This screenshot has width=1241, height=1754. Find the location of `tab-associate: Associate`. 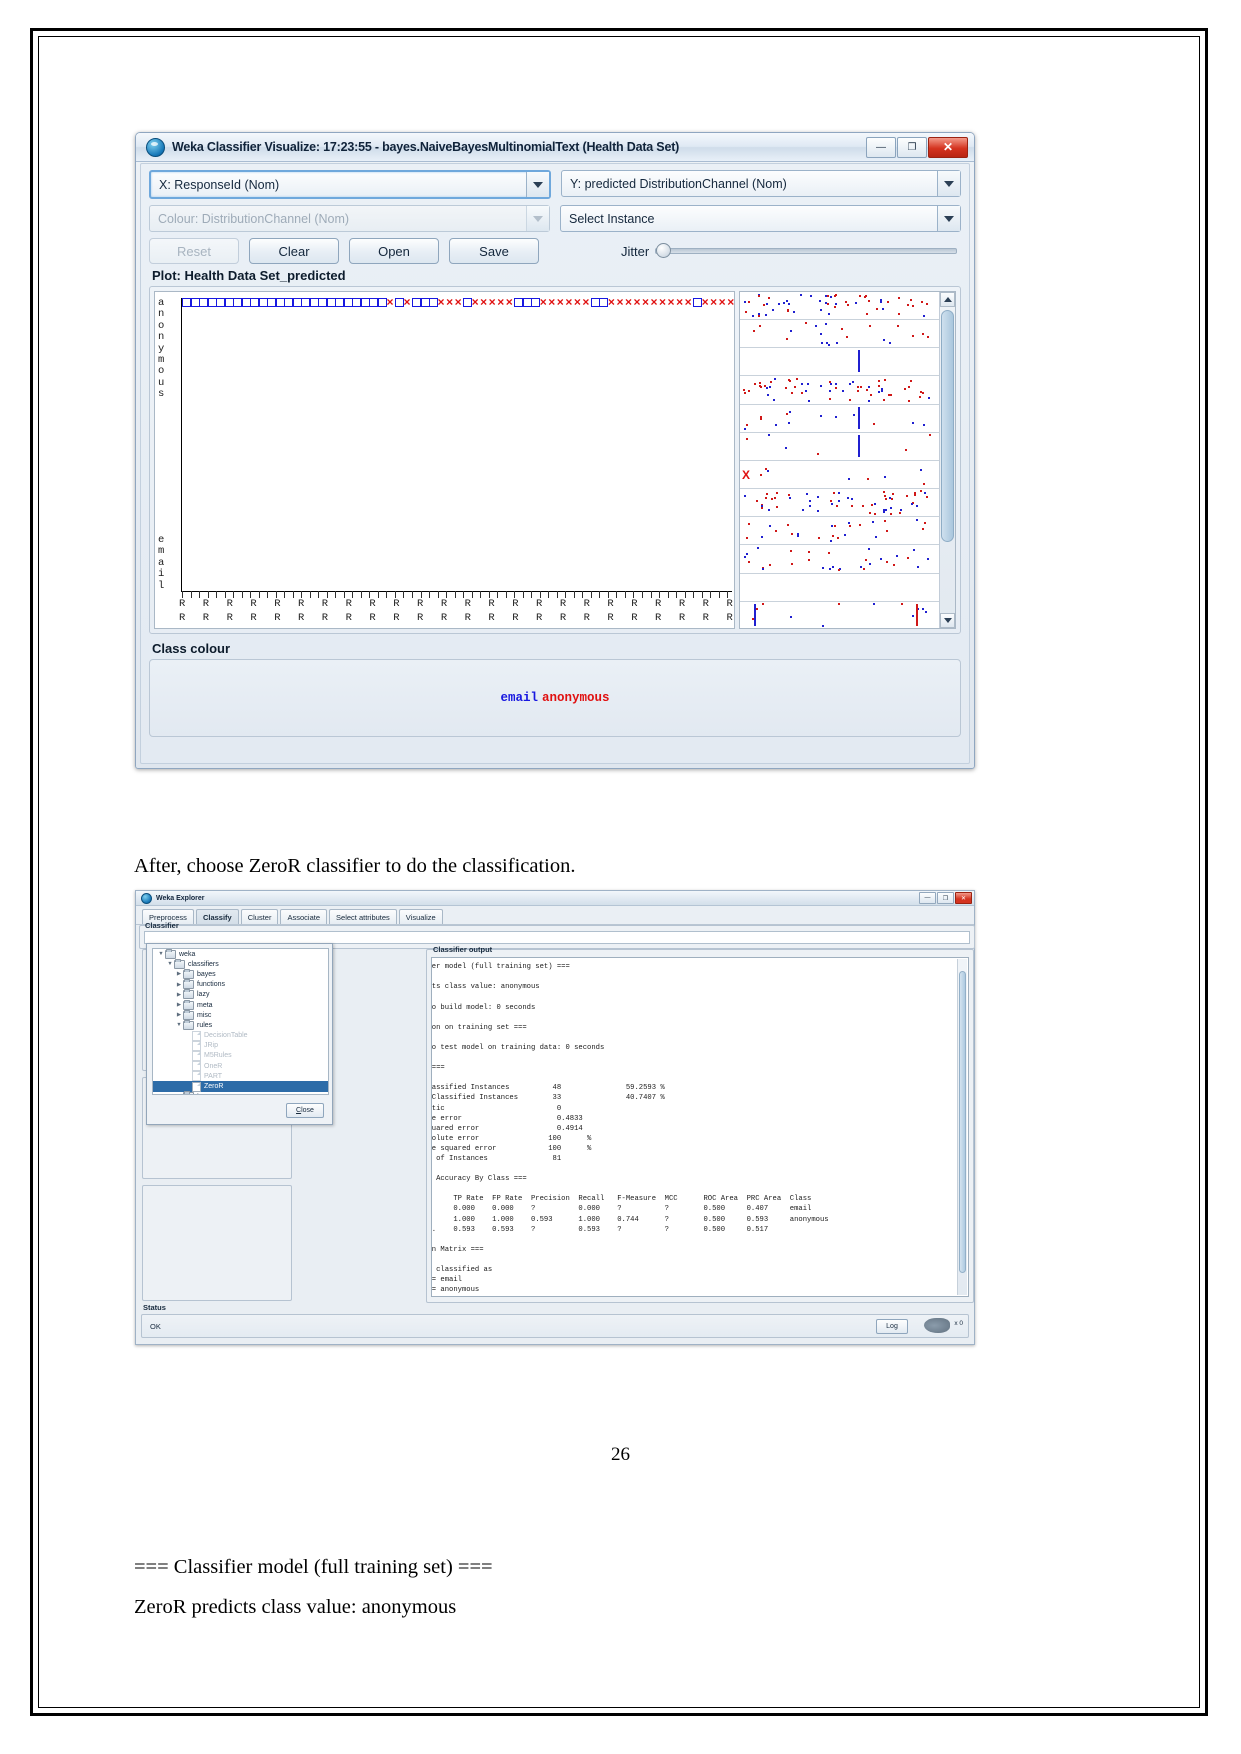

tab-associate: Associate is located at coordinates (304, 916).